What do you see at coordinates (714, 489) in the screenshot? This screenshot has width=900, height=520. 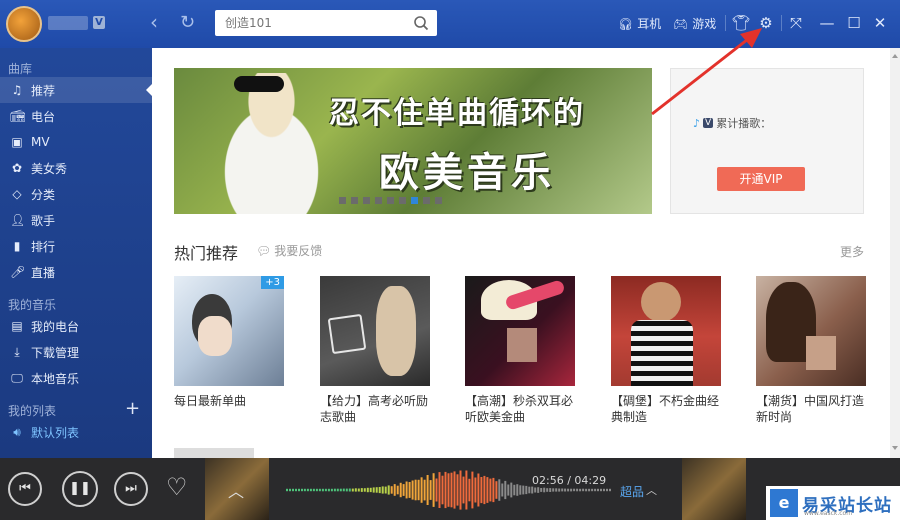 I see `lyrics-cover` at bounding box center [714, 489].